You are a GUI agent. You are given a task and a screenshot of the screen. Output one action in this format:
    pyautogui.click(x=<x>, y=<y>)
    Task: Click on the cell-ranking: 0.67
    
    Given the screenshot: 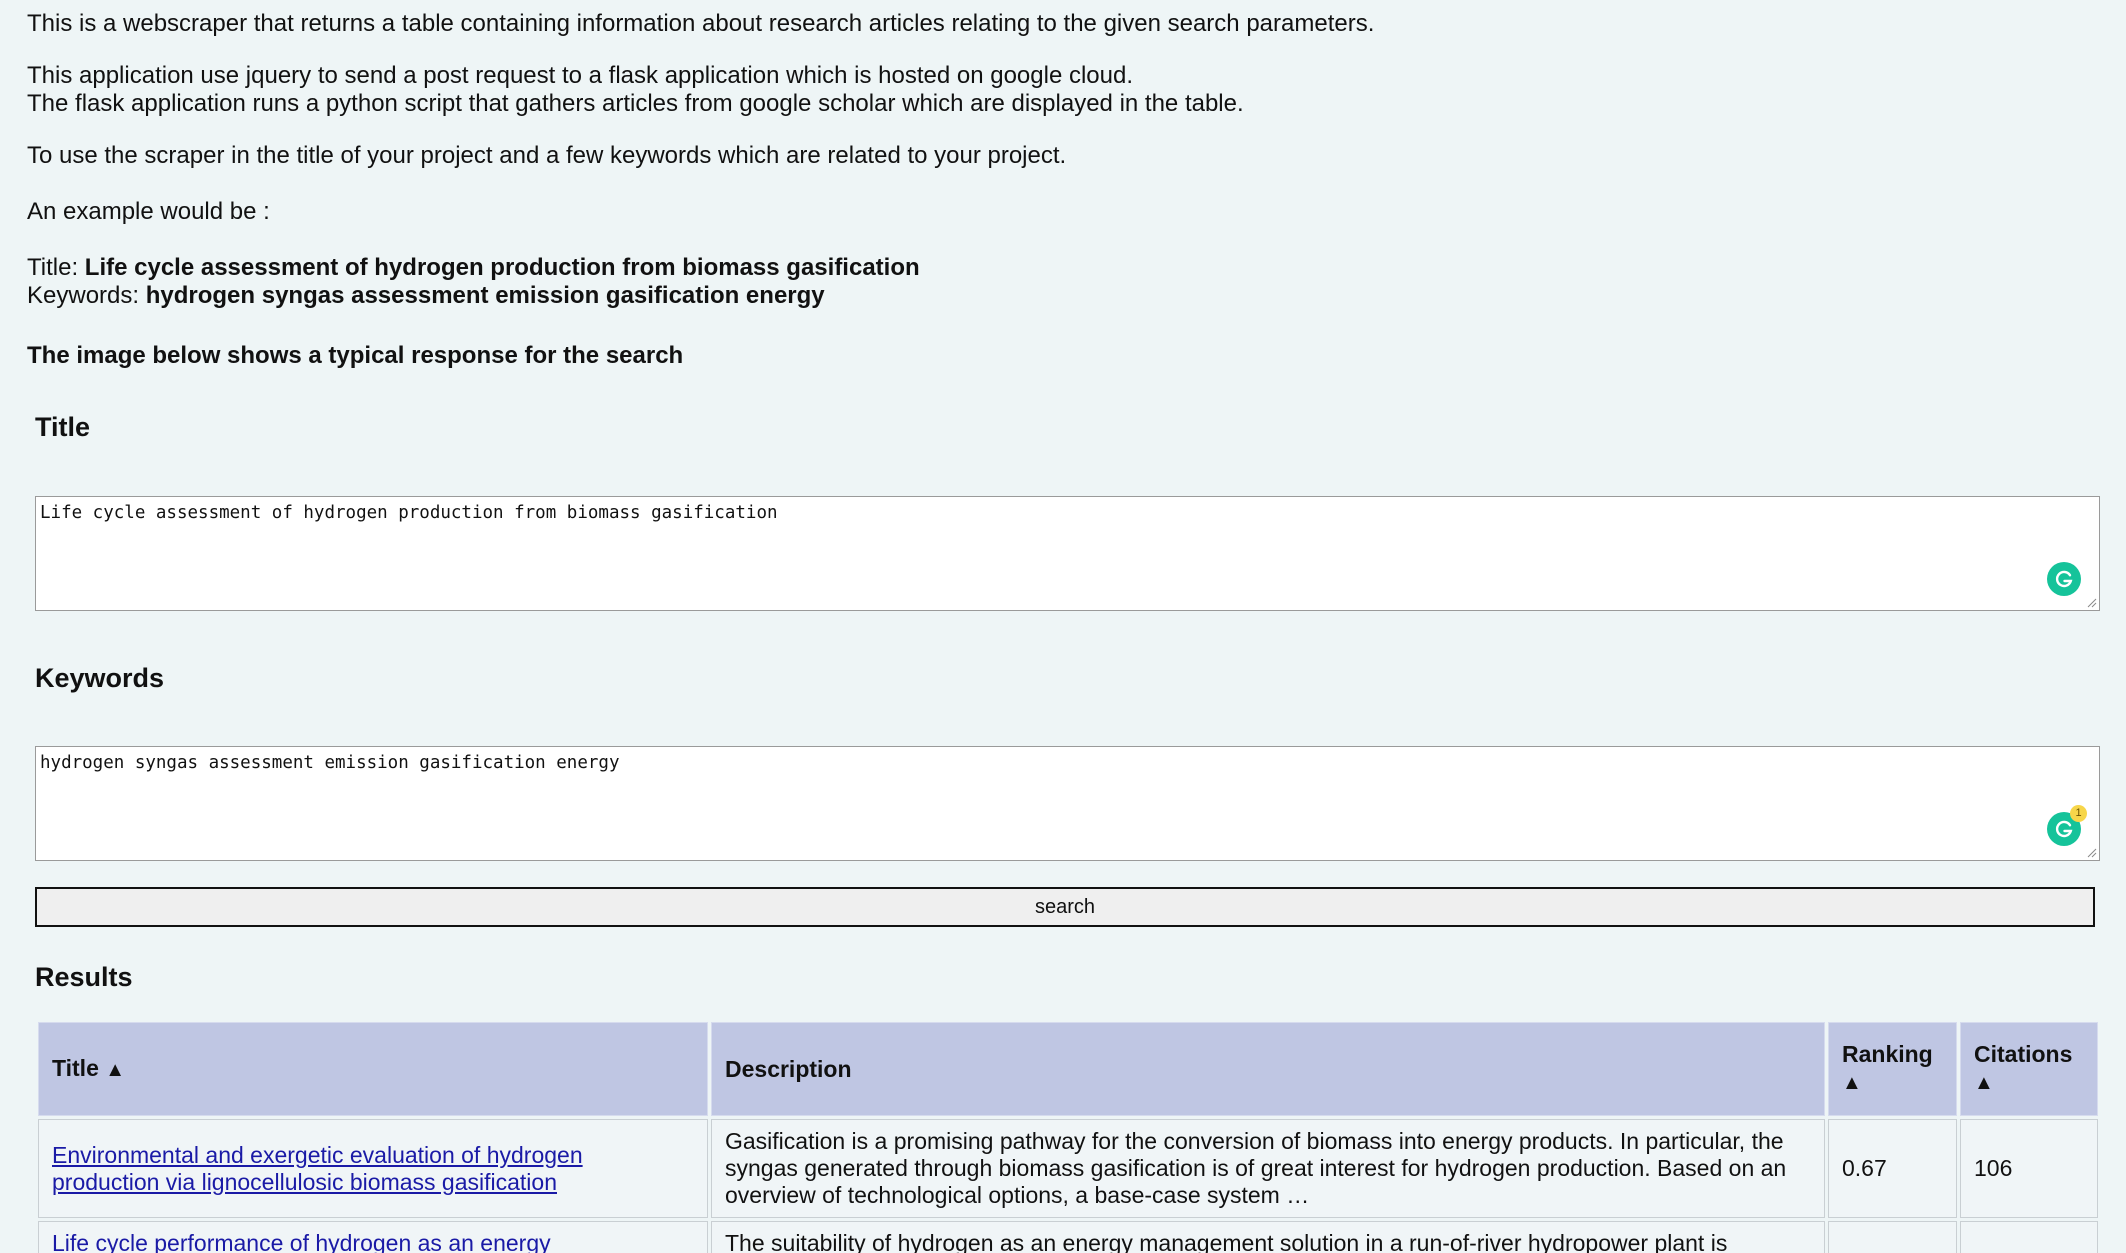 What is the action you would take?
    pyautogui.click(x=1892, y=1168)
    